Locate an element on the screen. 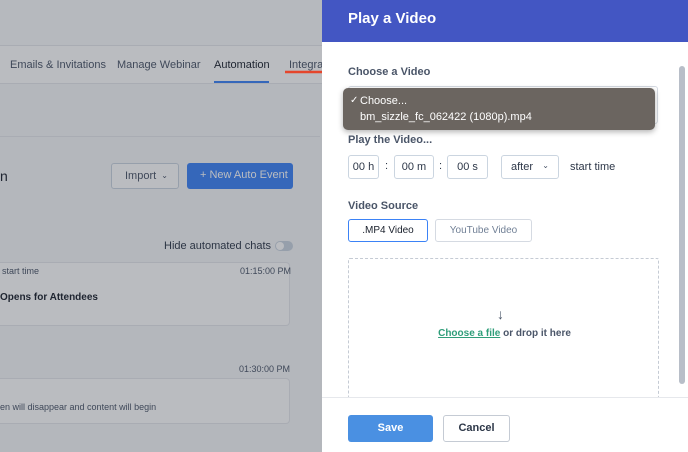 Image resolution: width=688 pixels, height=452 pixels. choose-file-link: Choose a file is located at coordinates (469, 333).